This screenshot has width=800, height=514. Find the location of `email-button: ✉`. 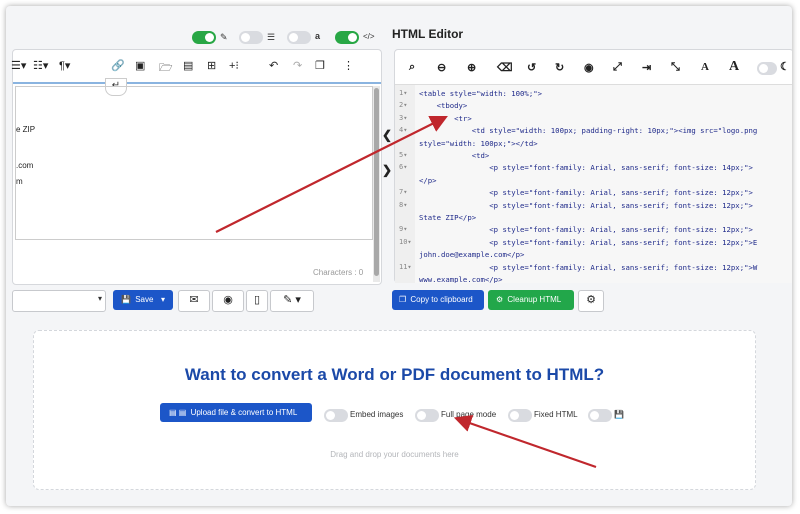

email-button: ✉ is located at coordinates (194, 301).